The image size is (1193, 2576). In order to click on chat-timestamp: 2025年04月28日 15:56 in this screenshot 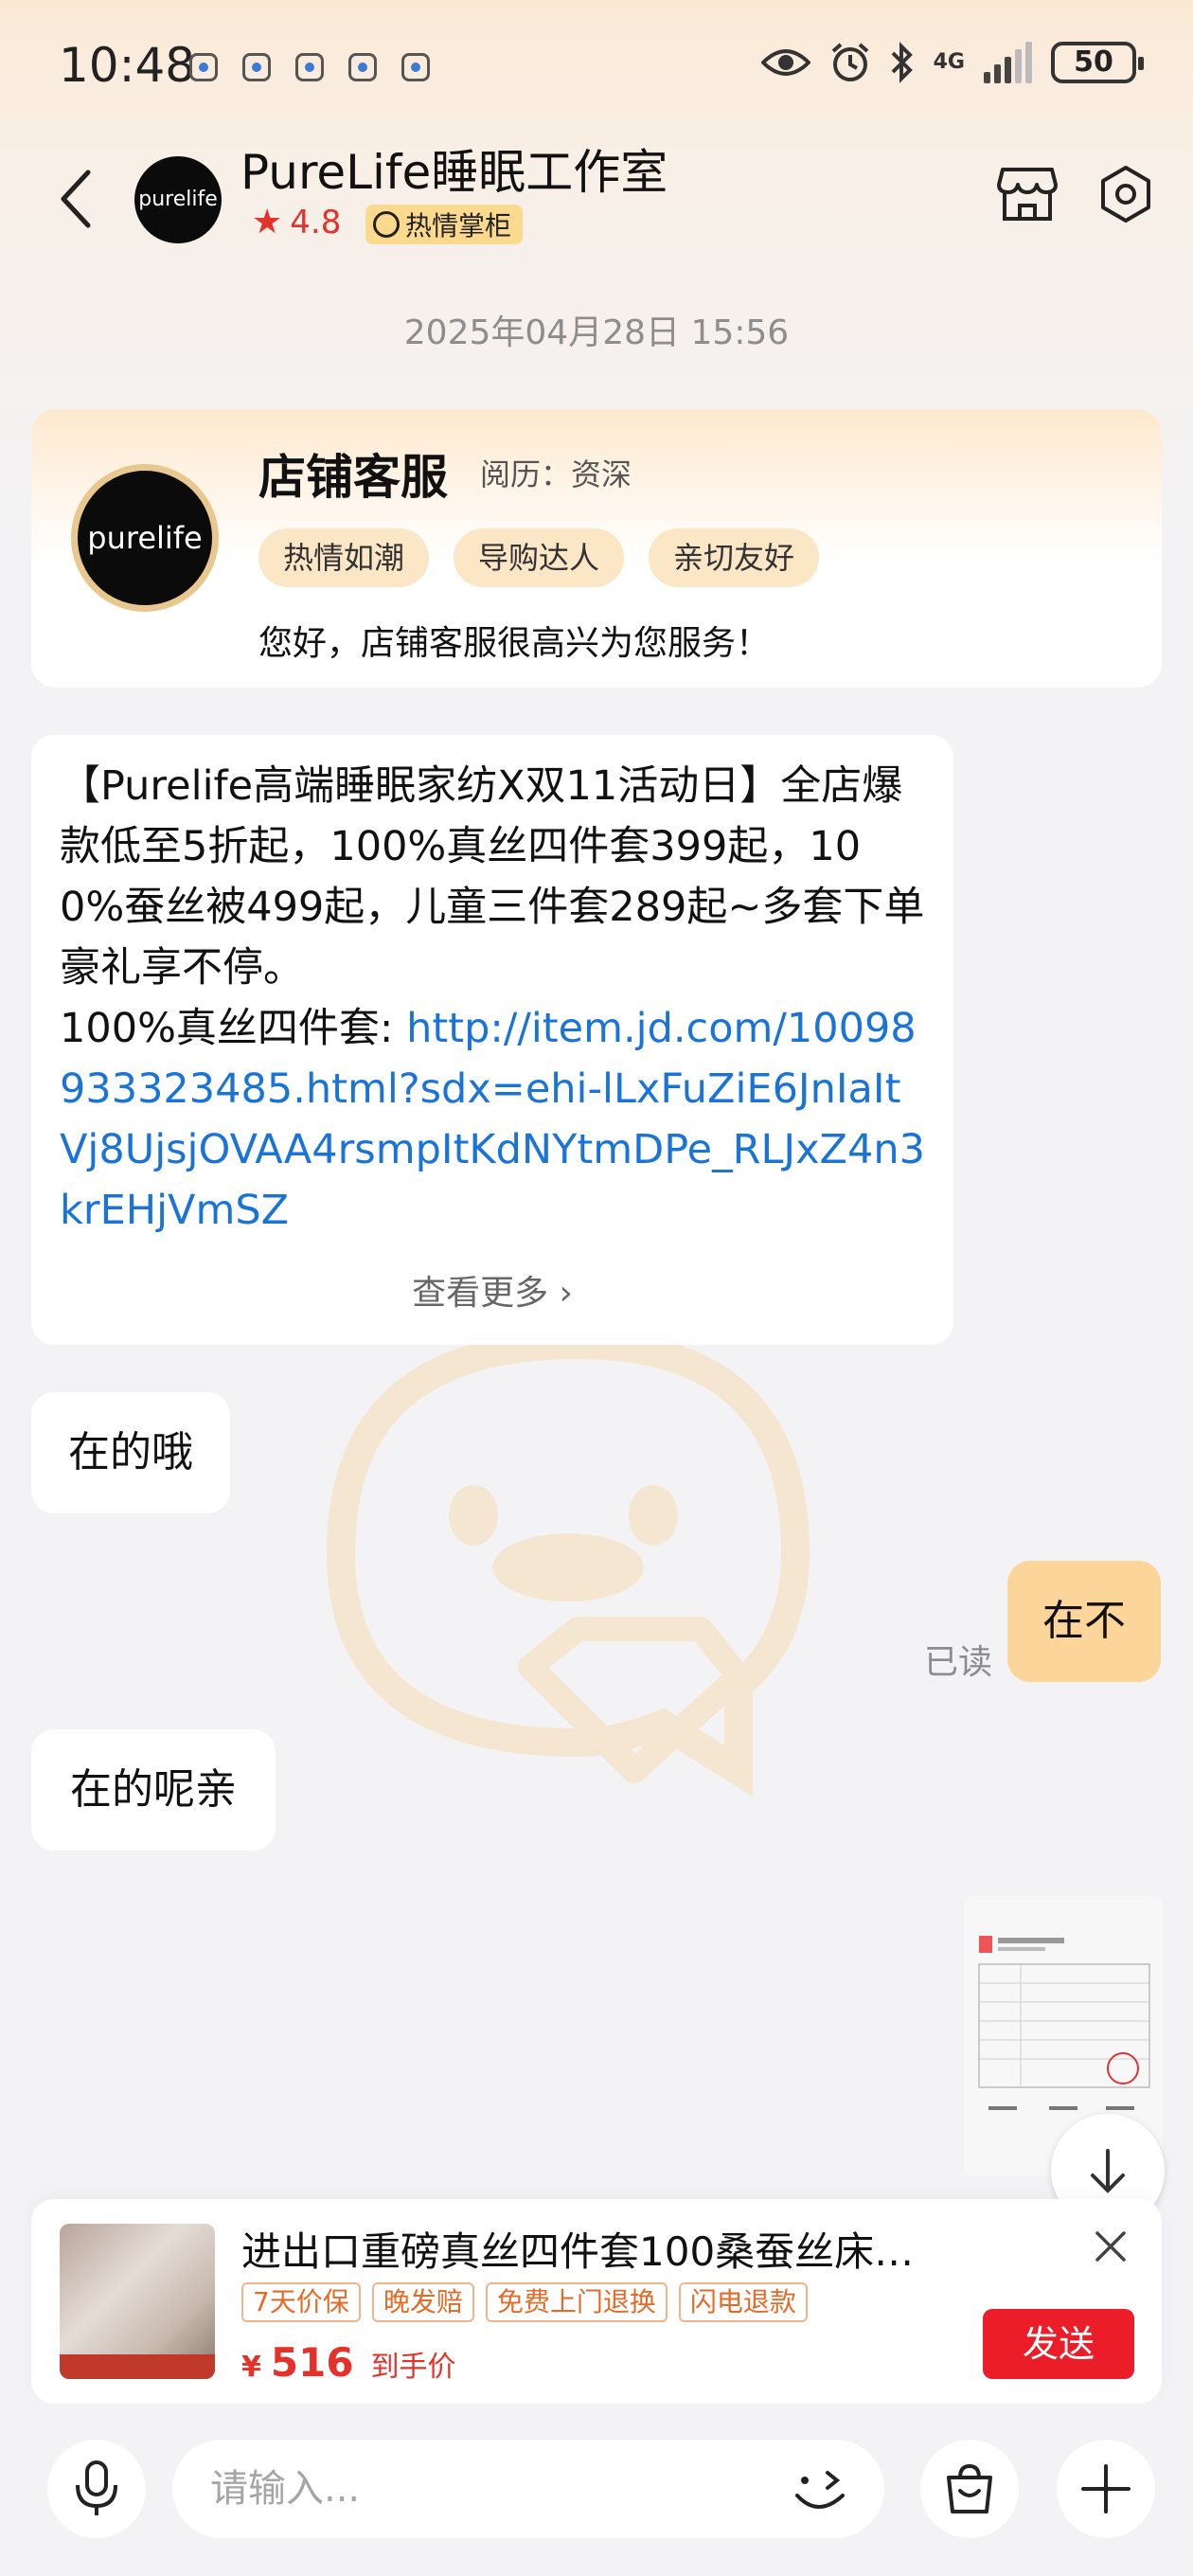, I will do `click(596, 332)`.